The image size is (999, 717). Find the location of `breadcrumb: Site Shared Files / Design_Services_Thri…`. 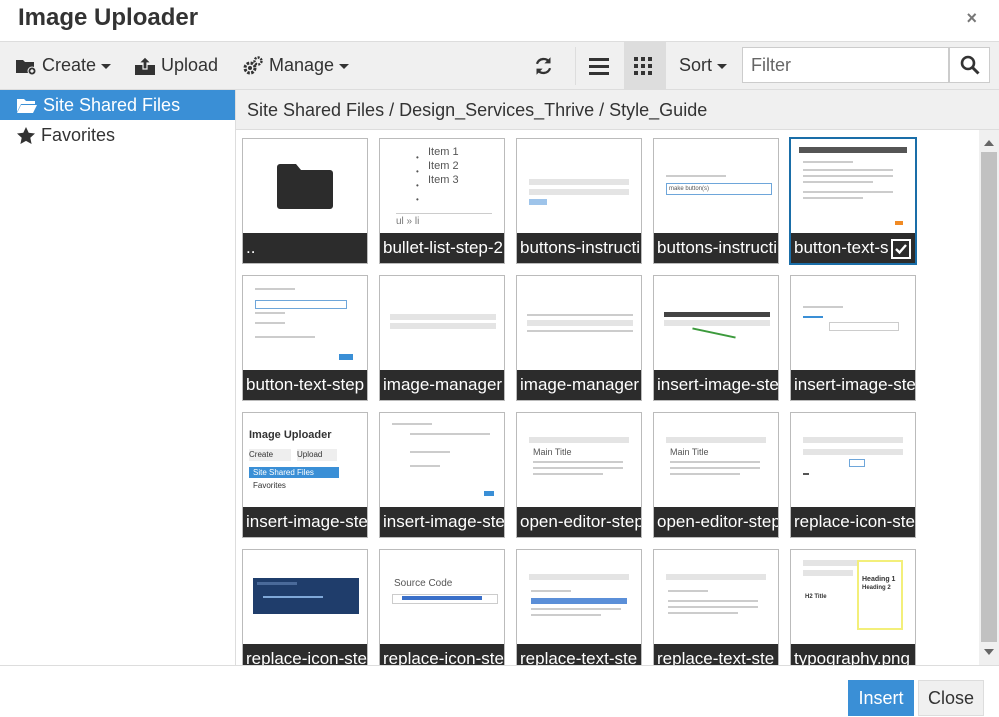

breadcrumb: Site Shared Files / Design_Services_Thri… is located at coordinates (617, 110).